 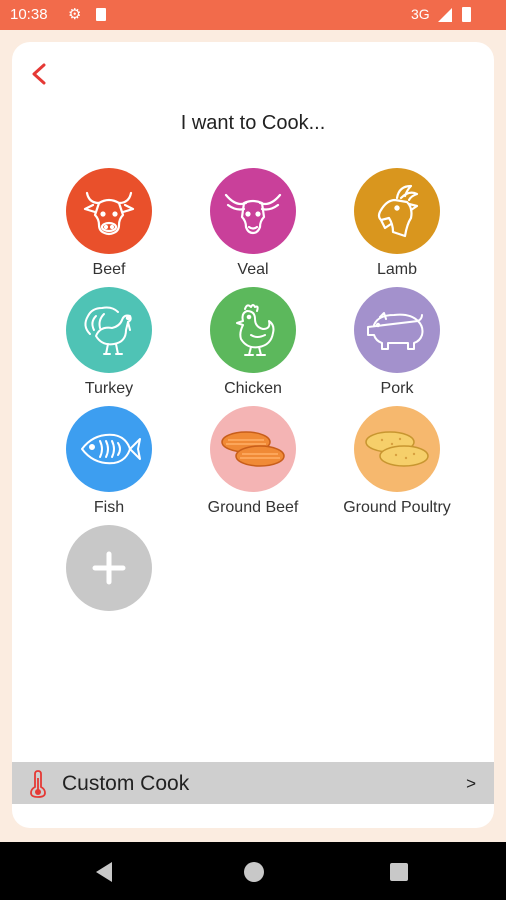 I want to click on nav-home-icon, so click(x=254, y=872).